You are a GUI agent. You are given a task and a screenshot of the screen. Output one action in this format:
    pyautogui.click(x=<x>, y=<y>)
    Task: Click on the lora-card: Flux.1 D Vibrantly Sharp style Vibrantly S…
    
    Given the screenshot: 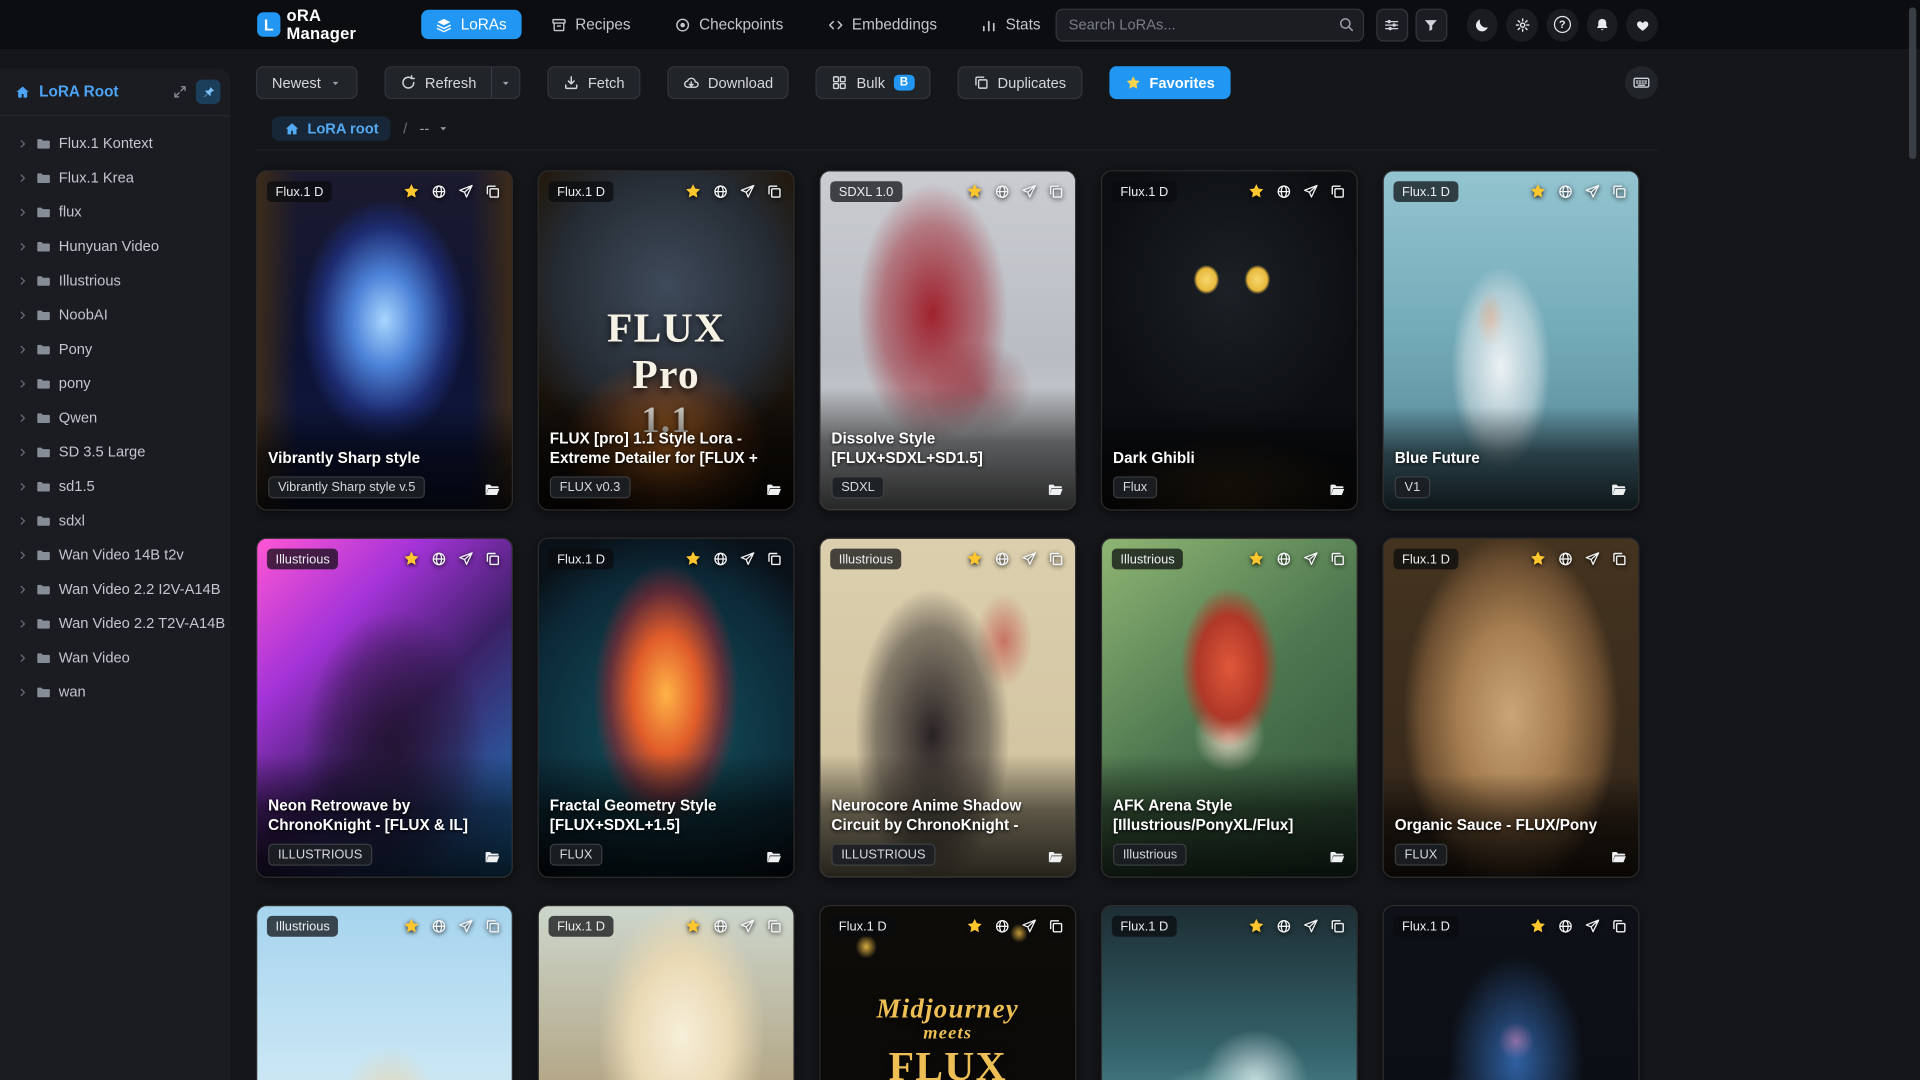 What is the action you would take?
    pyautogui.click(x=384, y=340)
    